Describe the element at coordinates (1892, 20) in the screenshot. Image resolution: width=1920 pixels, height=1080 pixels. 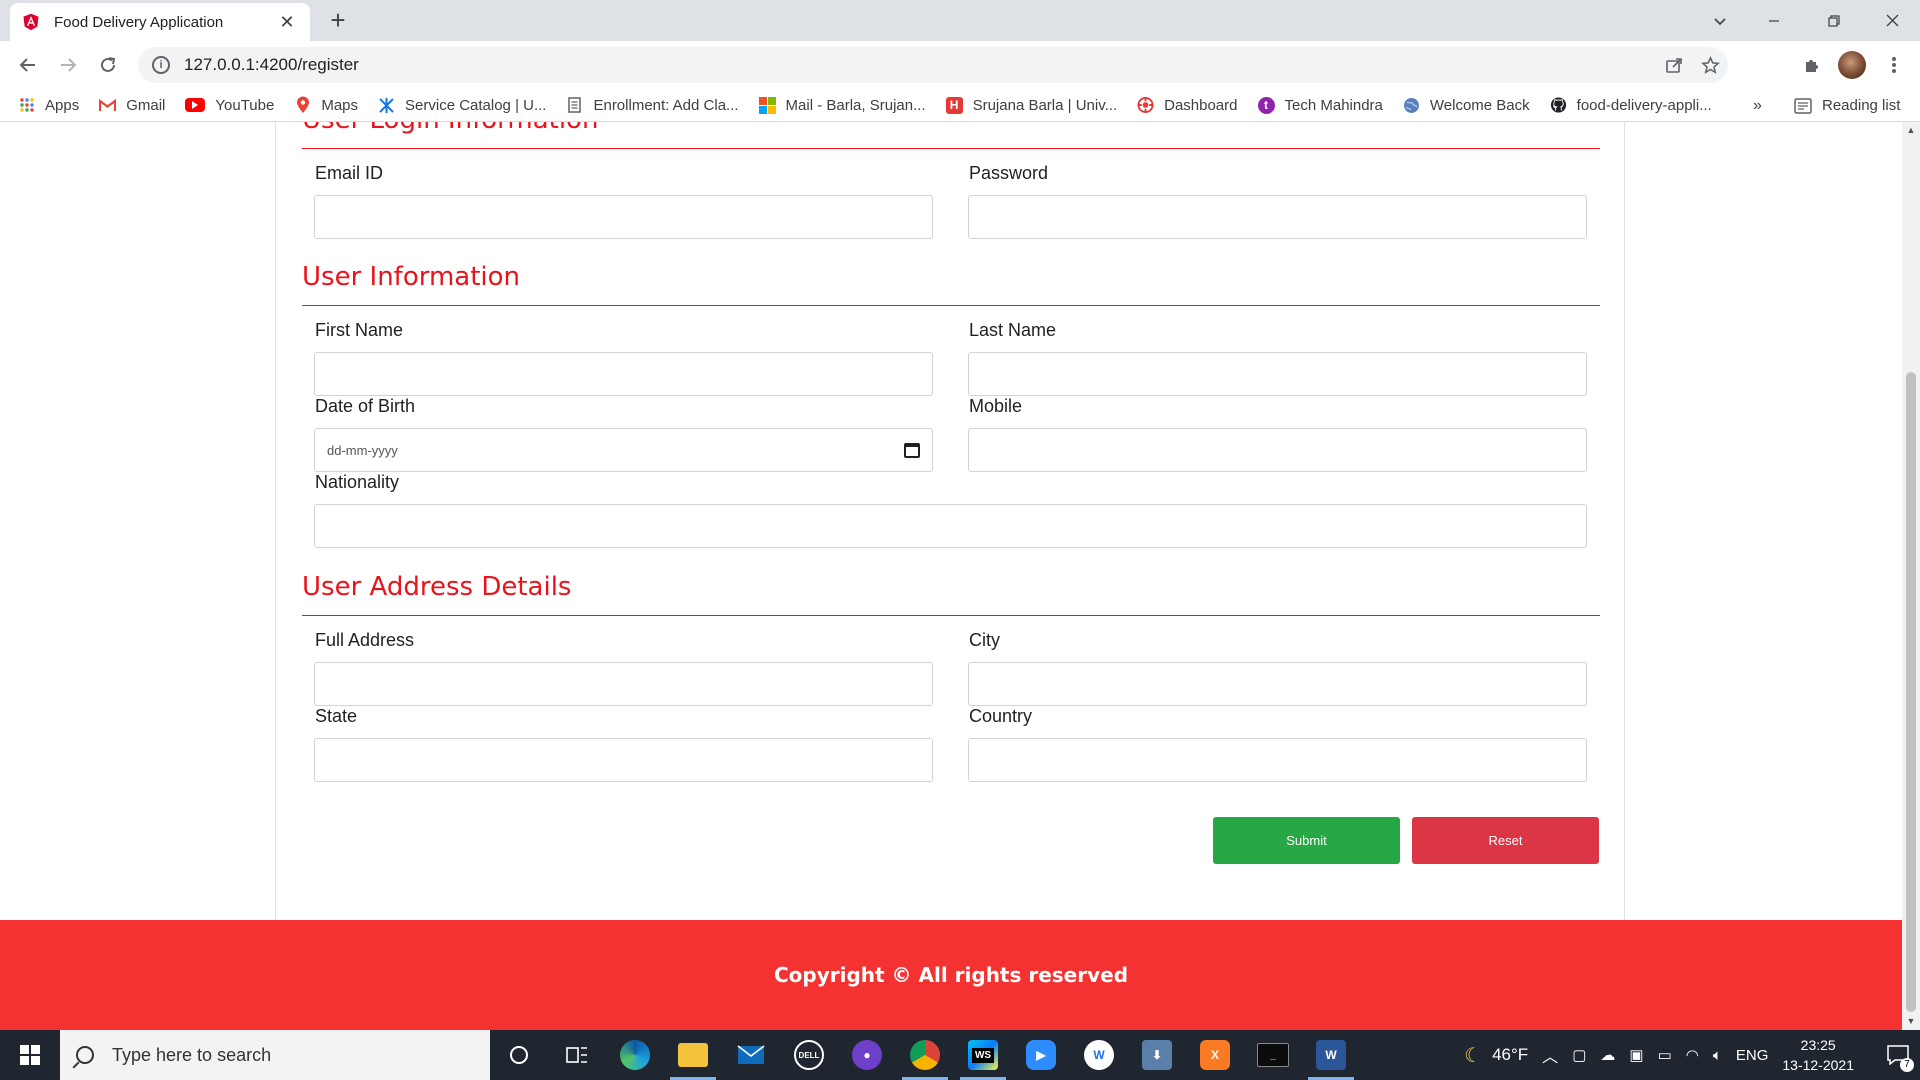
I see `close-window-icon` at that location.